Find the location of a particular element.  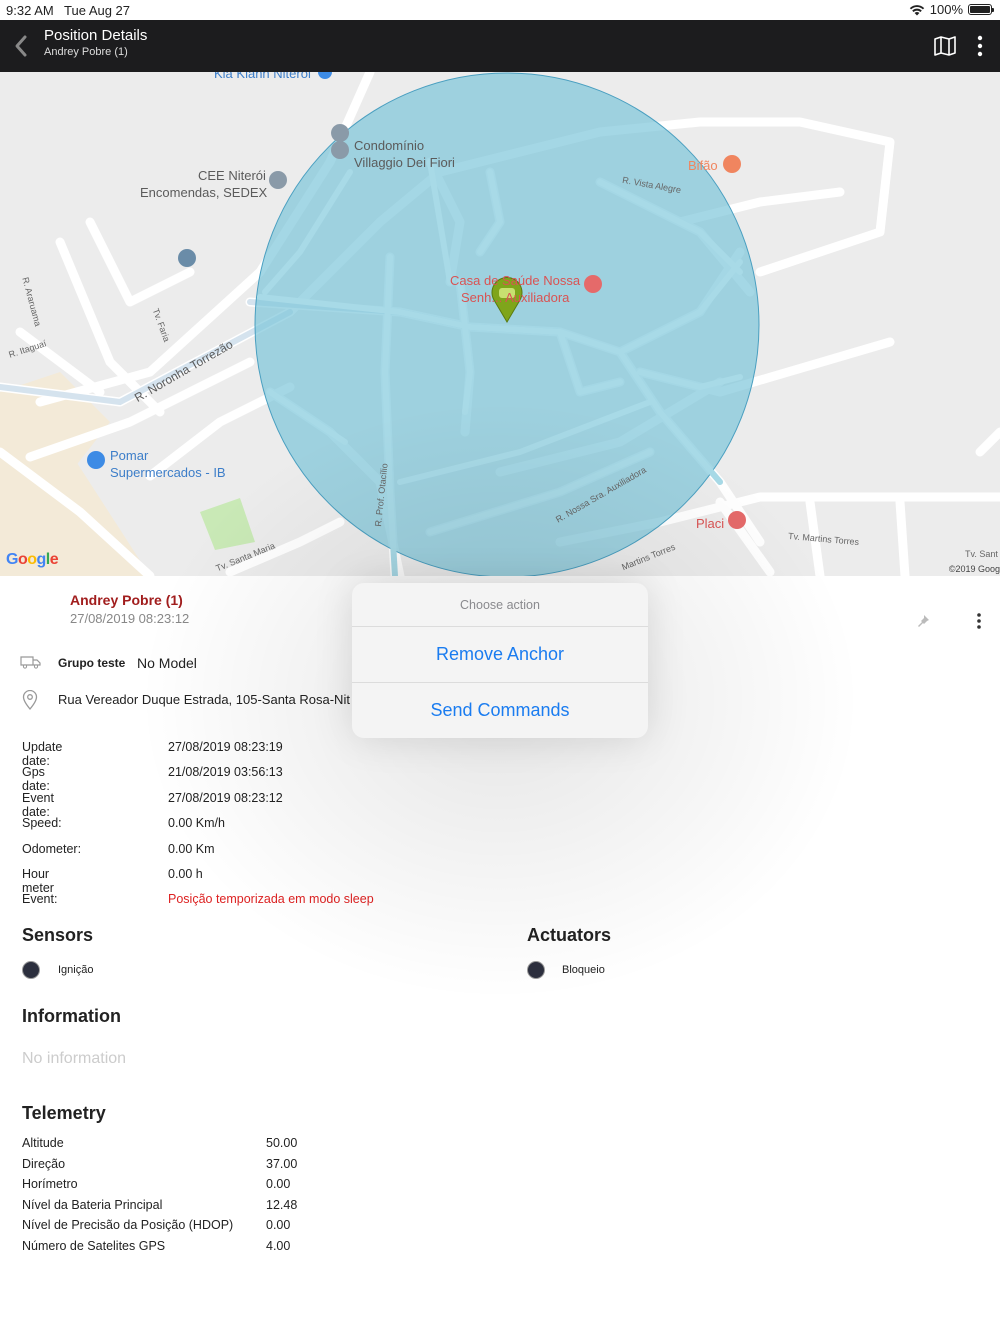

map-icon is located at coordinates (945, 46).